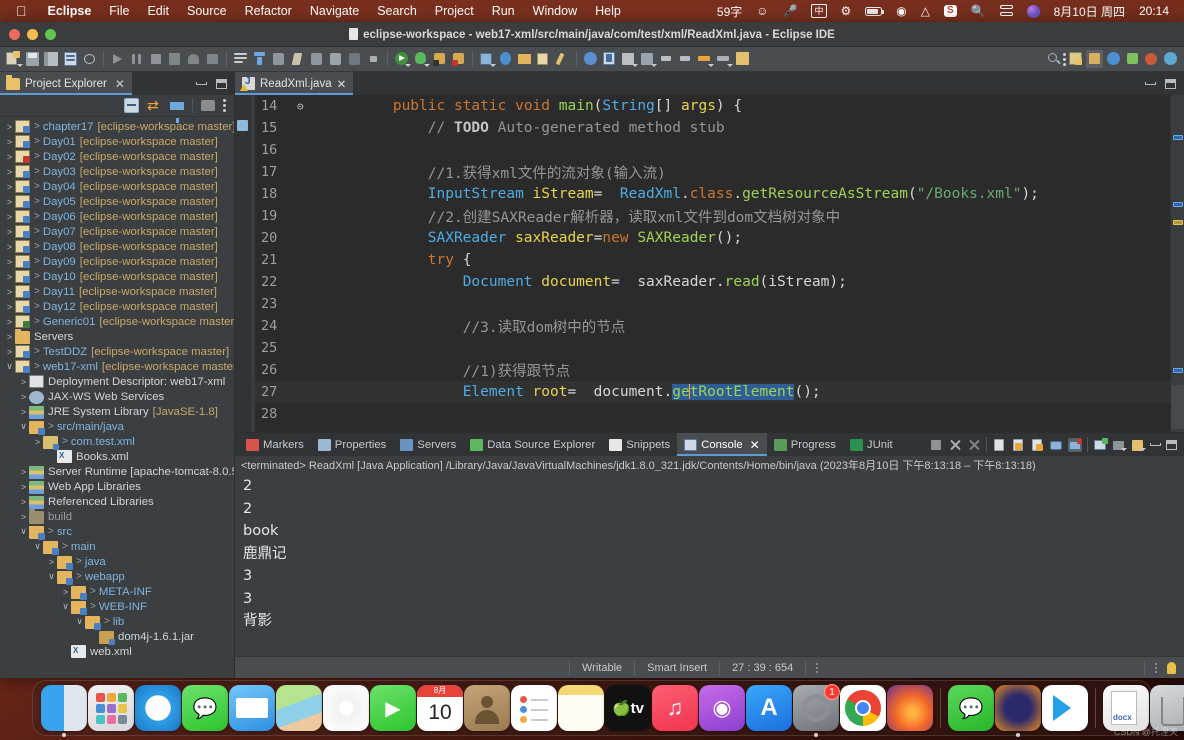 The image size is (1184, 740). What do you see at coordinates (901, 11) in the screenshot?
I see `user-account-icon: ◉` at bounding box center [901, 11].